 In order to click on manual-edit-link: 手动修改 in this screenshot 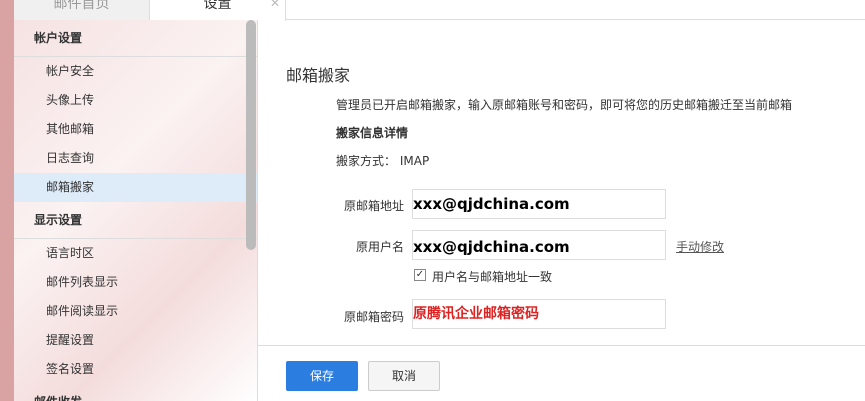, I will do `click(700, 246)`.